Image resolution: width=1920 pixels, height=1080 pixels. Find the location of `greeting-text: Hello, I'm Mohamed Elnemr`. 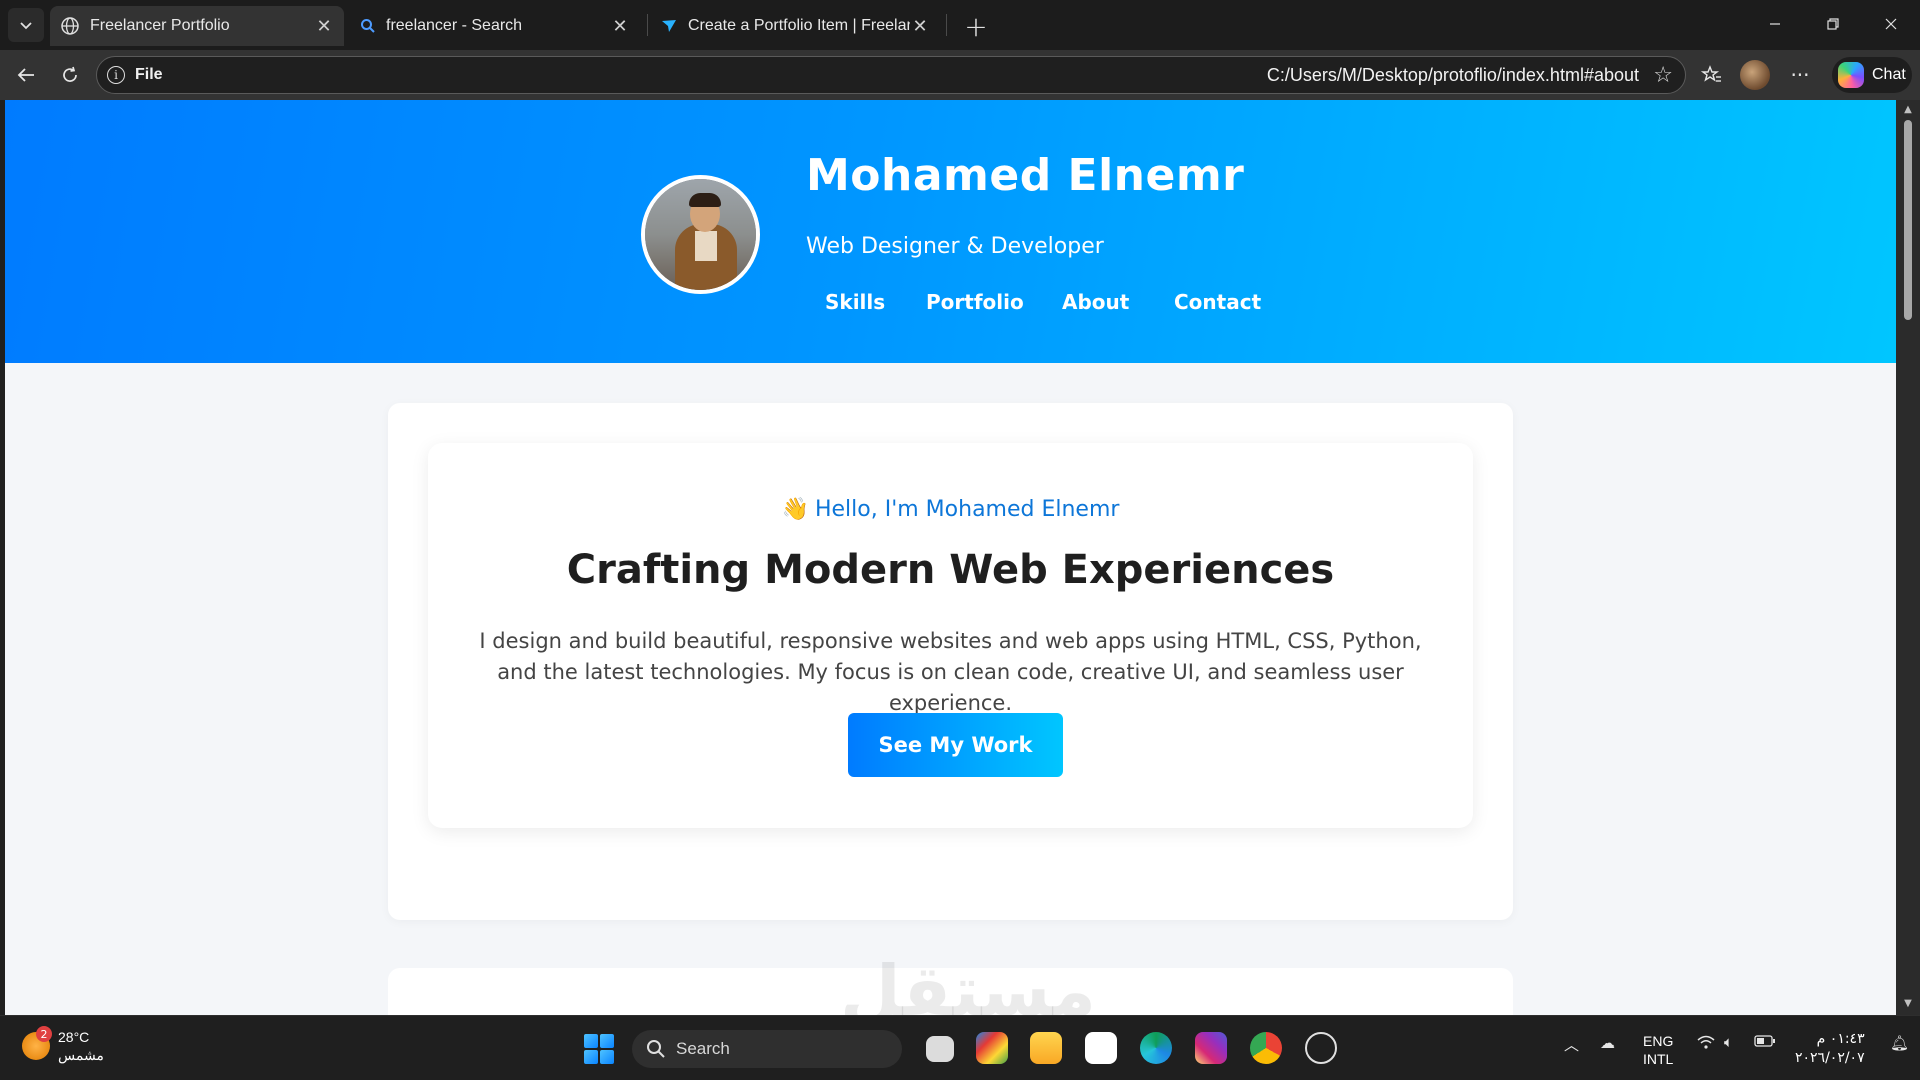

greeting-text: Hello, I'm Mohamed Elnemr is located at coordinates (967, 509).